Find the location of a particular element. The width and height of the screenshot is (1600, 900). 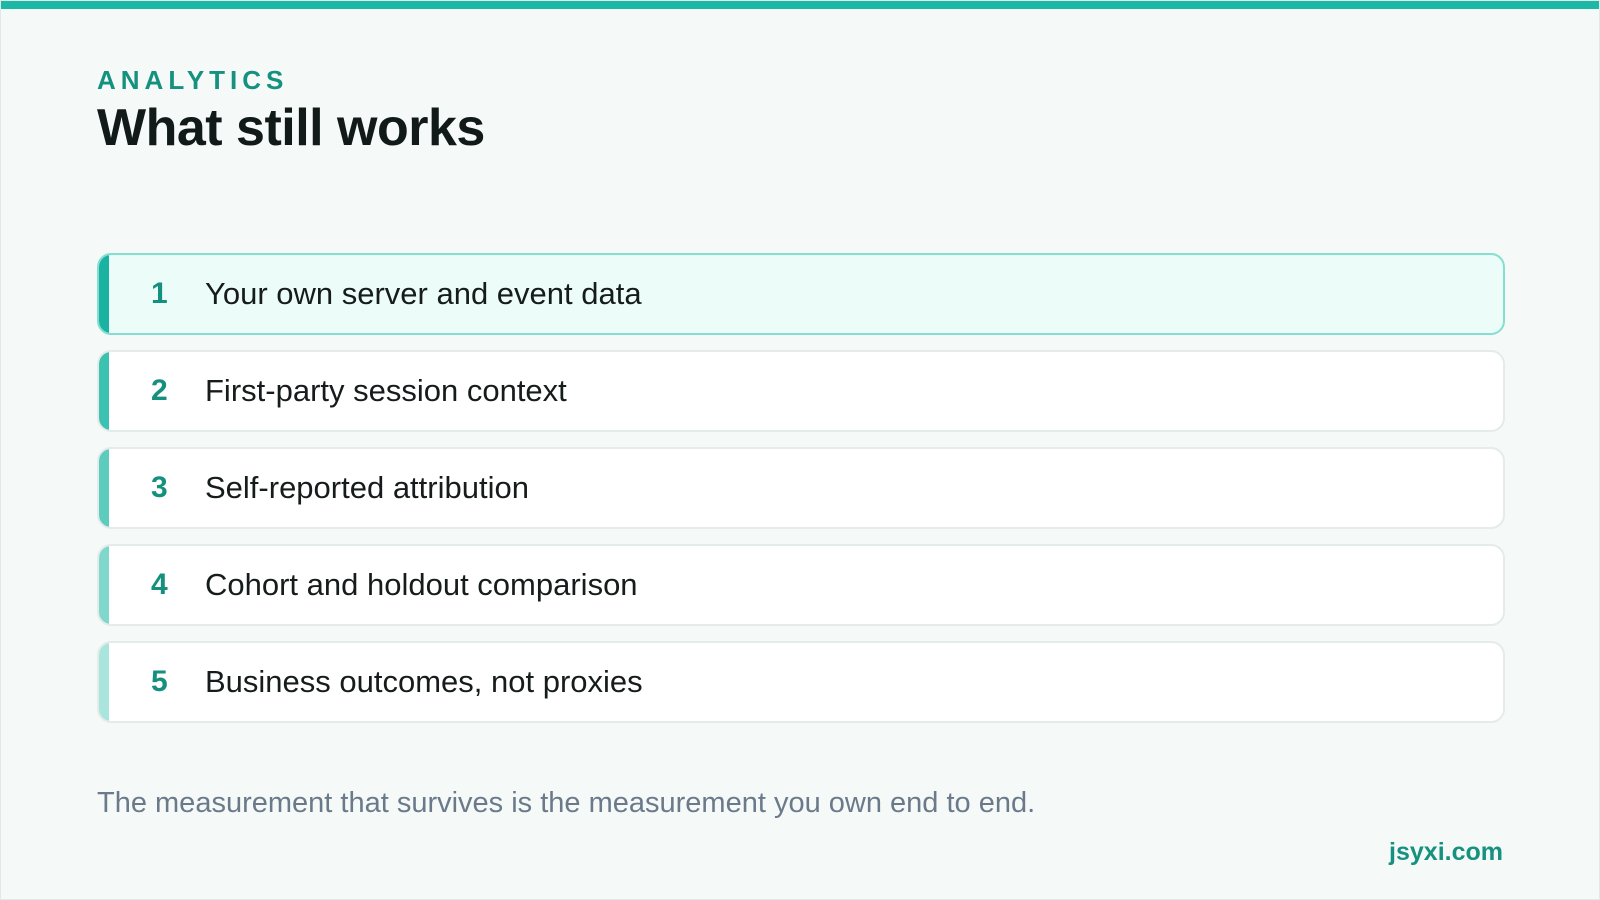

item-number: 2 is located at coordinates (159, 390).